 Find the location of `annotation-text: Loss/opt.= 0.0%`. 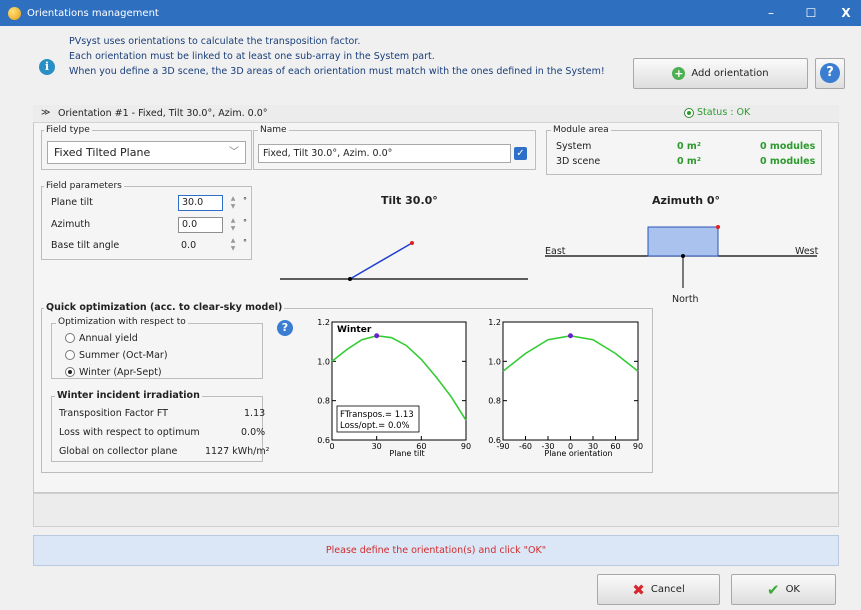

annotation-text: Loss/opt.= 0.0% is located at coordinates (375, 426).